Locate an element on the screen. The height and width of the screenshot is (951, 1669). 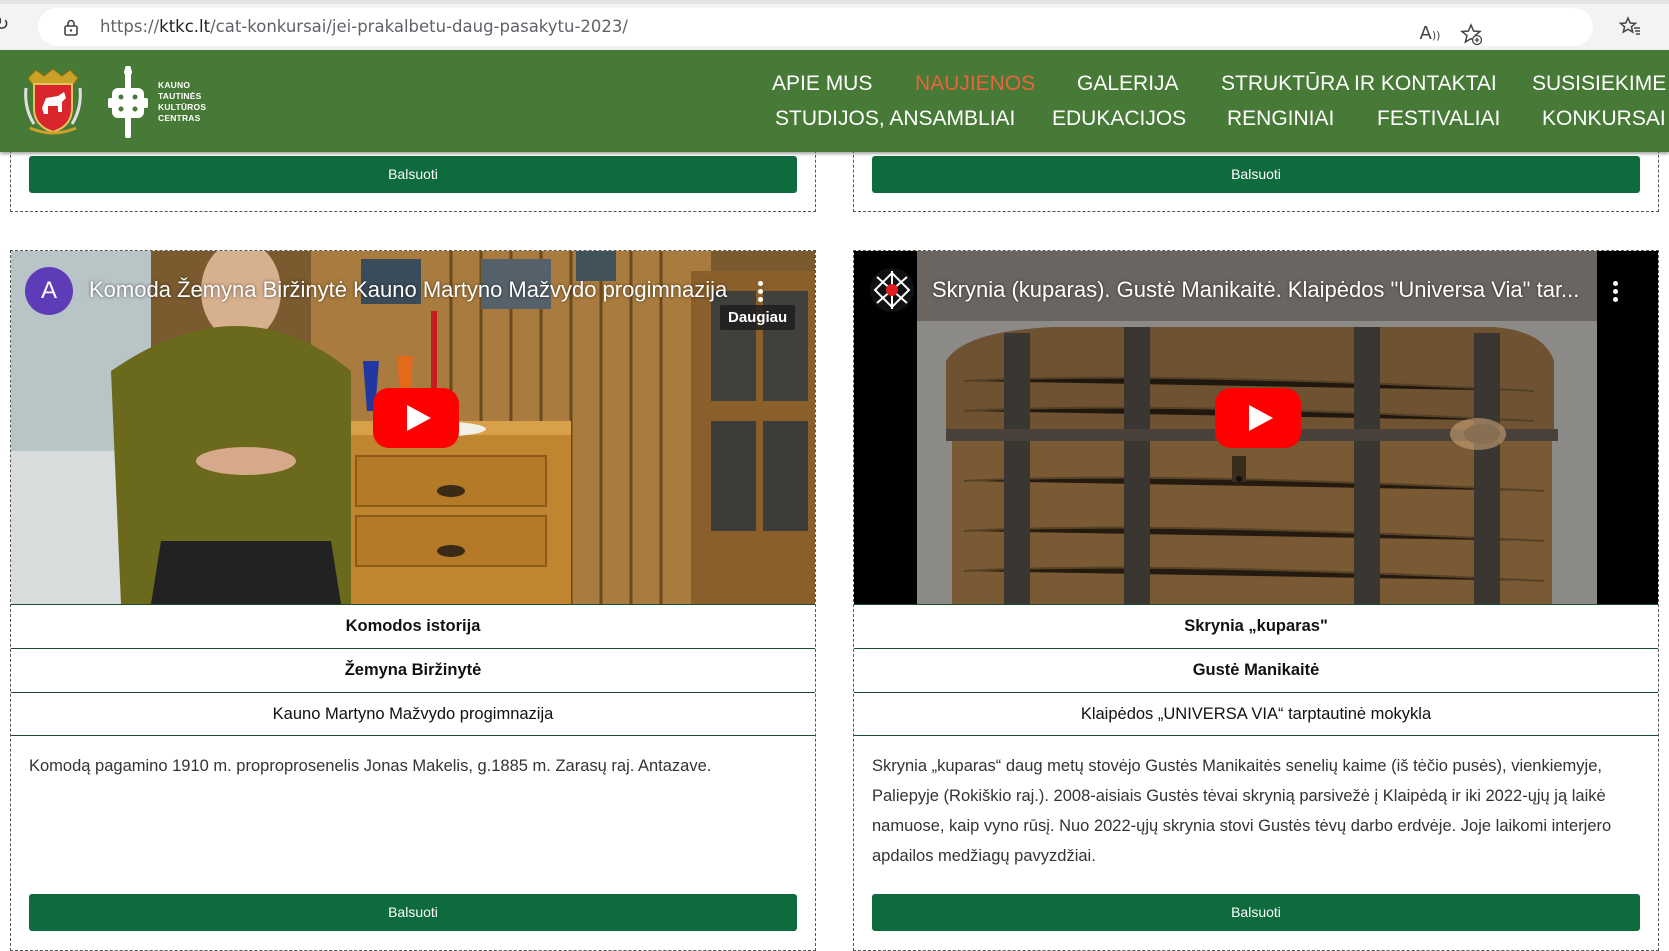
url-prefix: https:// is located at coordinates (130, 26).